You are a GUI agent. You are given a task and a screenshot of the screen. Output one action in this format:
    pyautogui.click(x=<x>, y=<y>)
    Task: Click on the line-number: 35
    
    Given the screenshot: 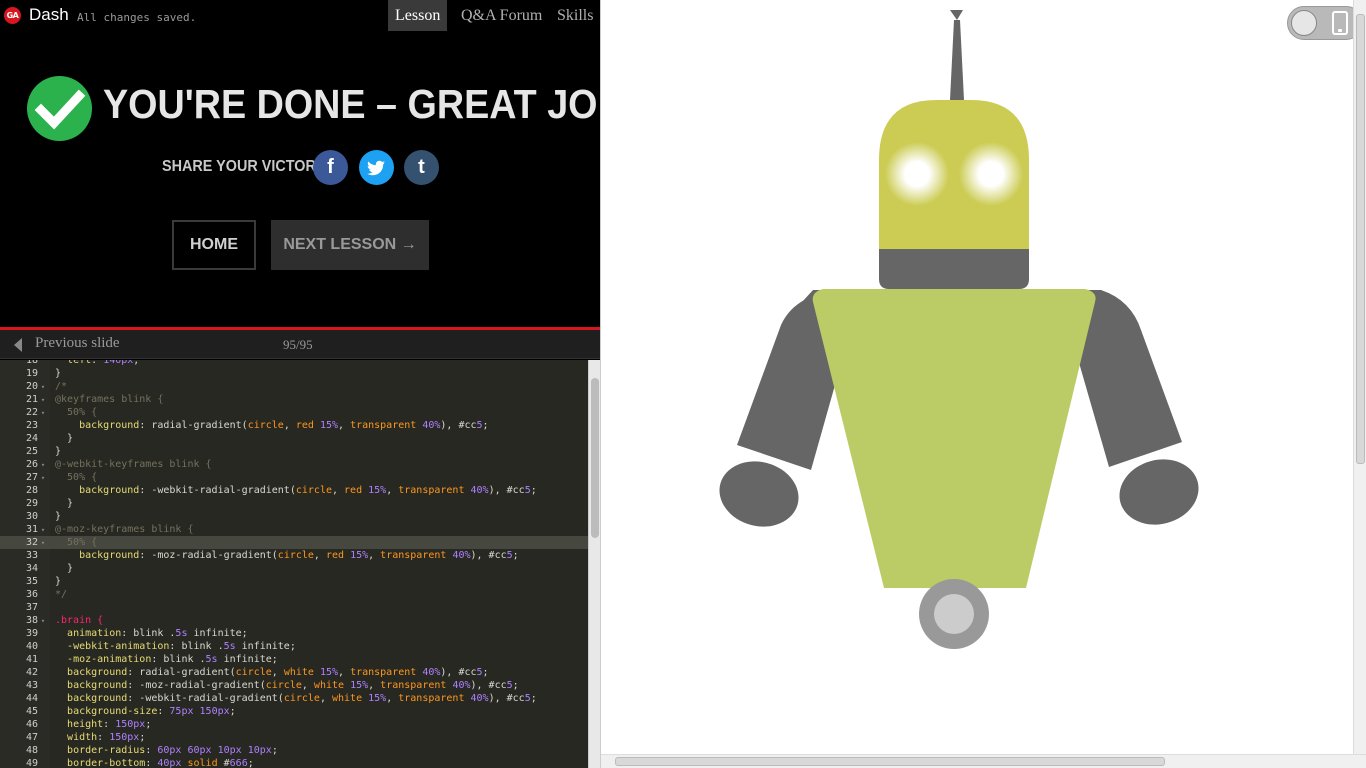 What is the action you would take?
    pyautogui.click(x=31, y=581)
    